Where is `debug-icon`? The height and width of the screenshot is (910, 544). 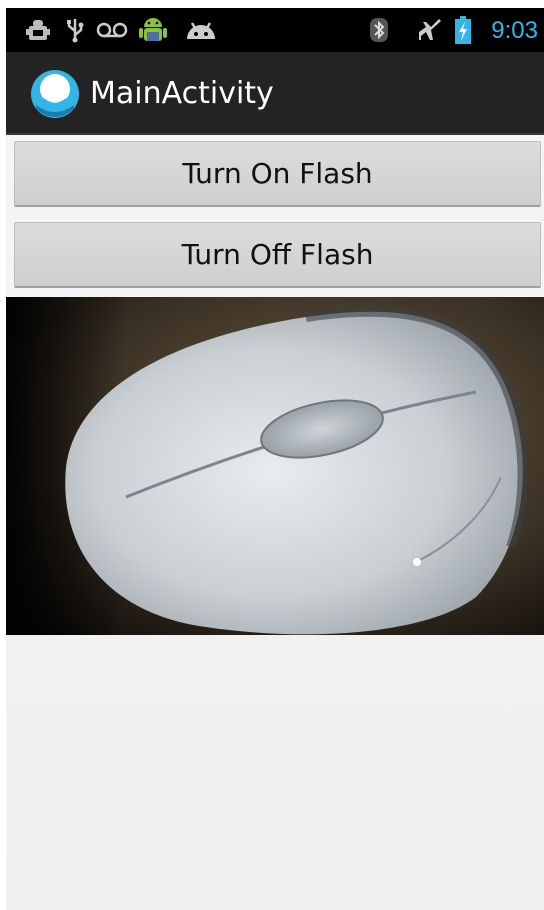
debug-icon is located at coordinates (38, 30).